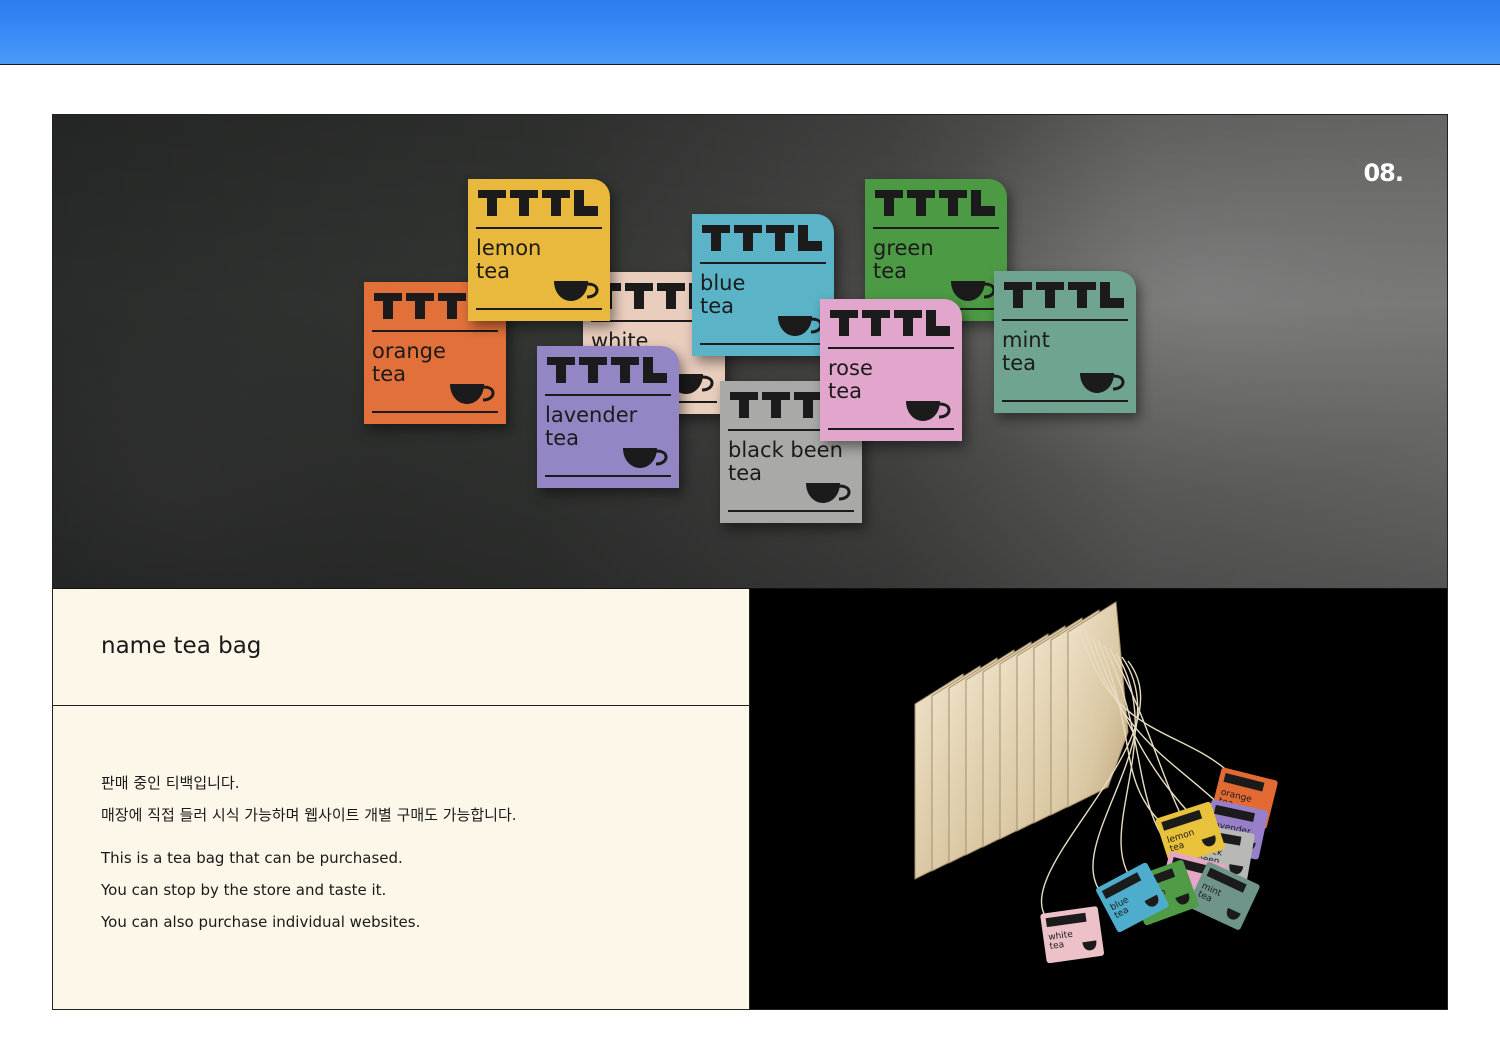 The width and height of the screenshot is (1500, 1061). I want to click on top-banner, so click(750, 32).